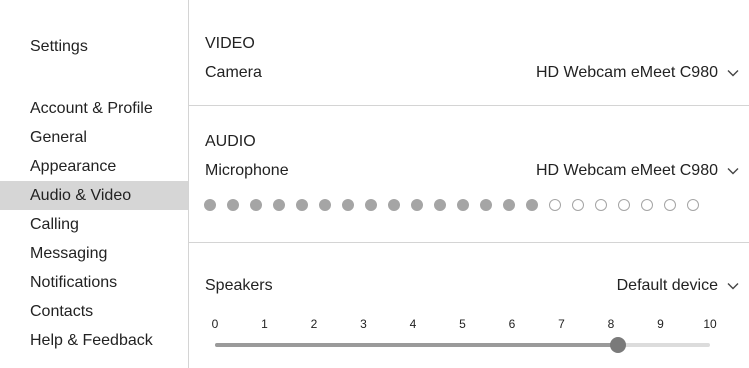 The image size is (749, 368). Describe the element at coordinates (417, 345) in the screenshot. I see `slider-fill` at that location.